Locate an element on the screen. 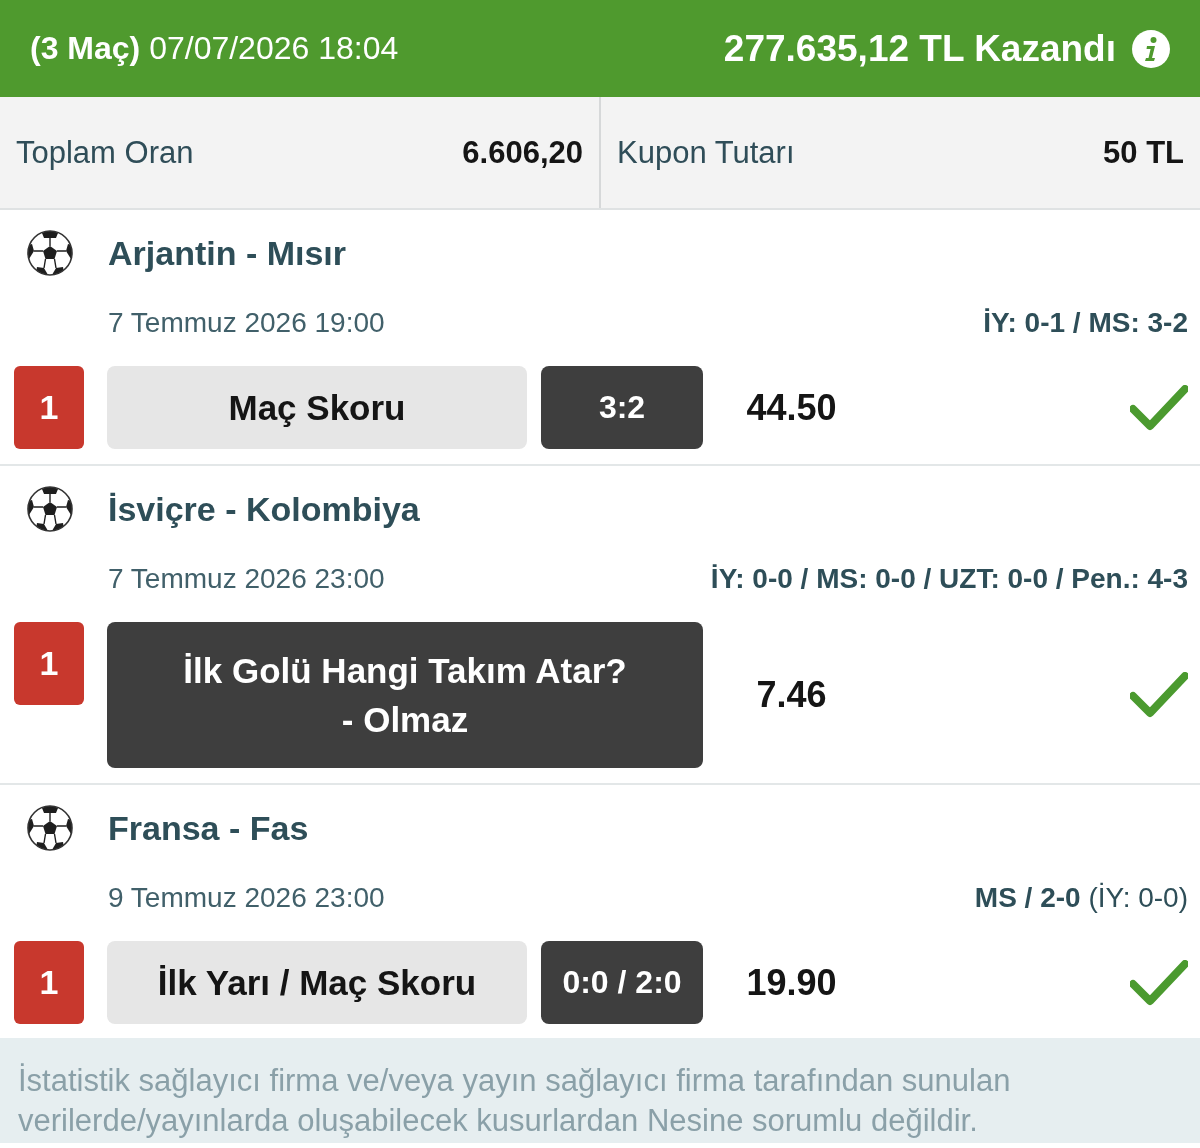  odds-value: 7.46 is located at coordinates (791, 695).